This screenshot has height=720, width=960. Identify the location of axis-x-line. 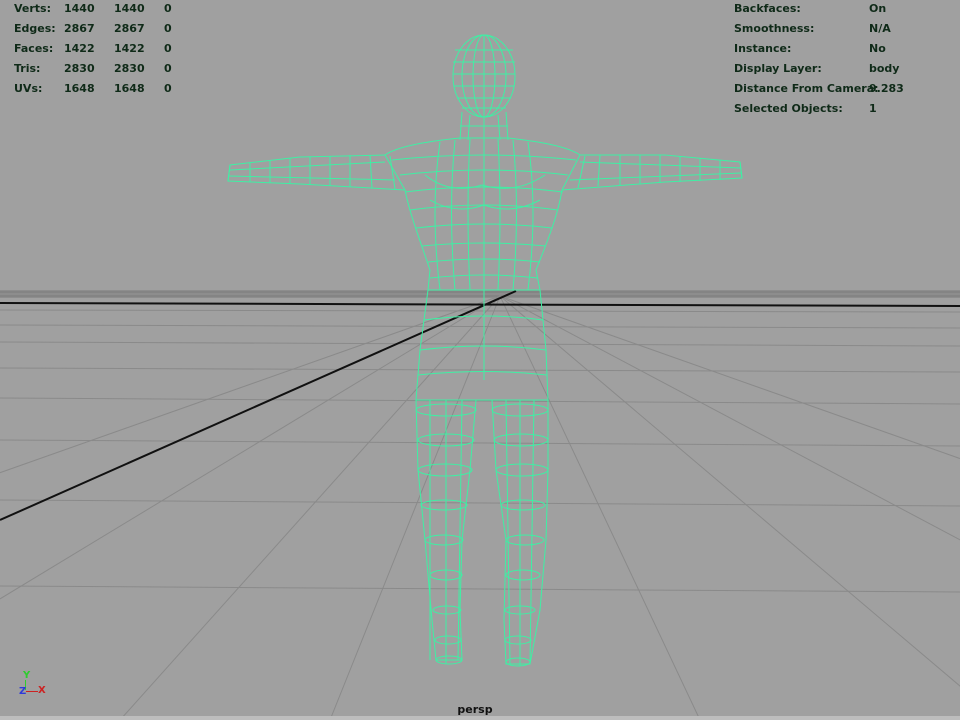
(32, 691).